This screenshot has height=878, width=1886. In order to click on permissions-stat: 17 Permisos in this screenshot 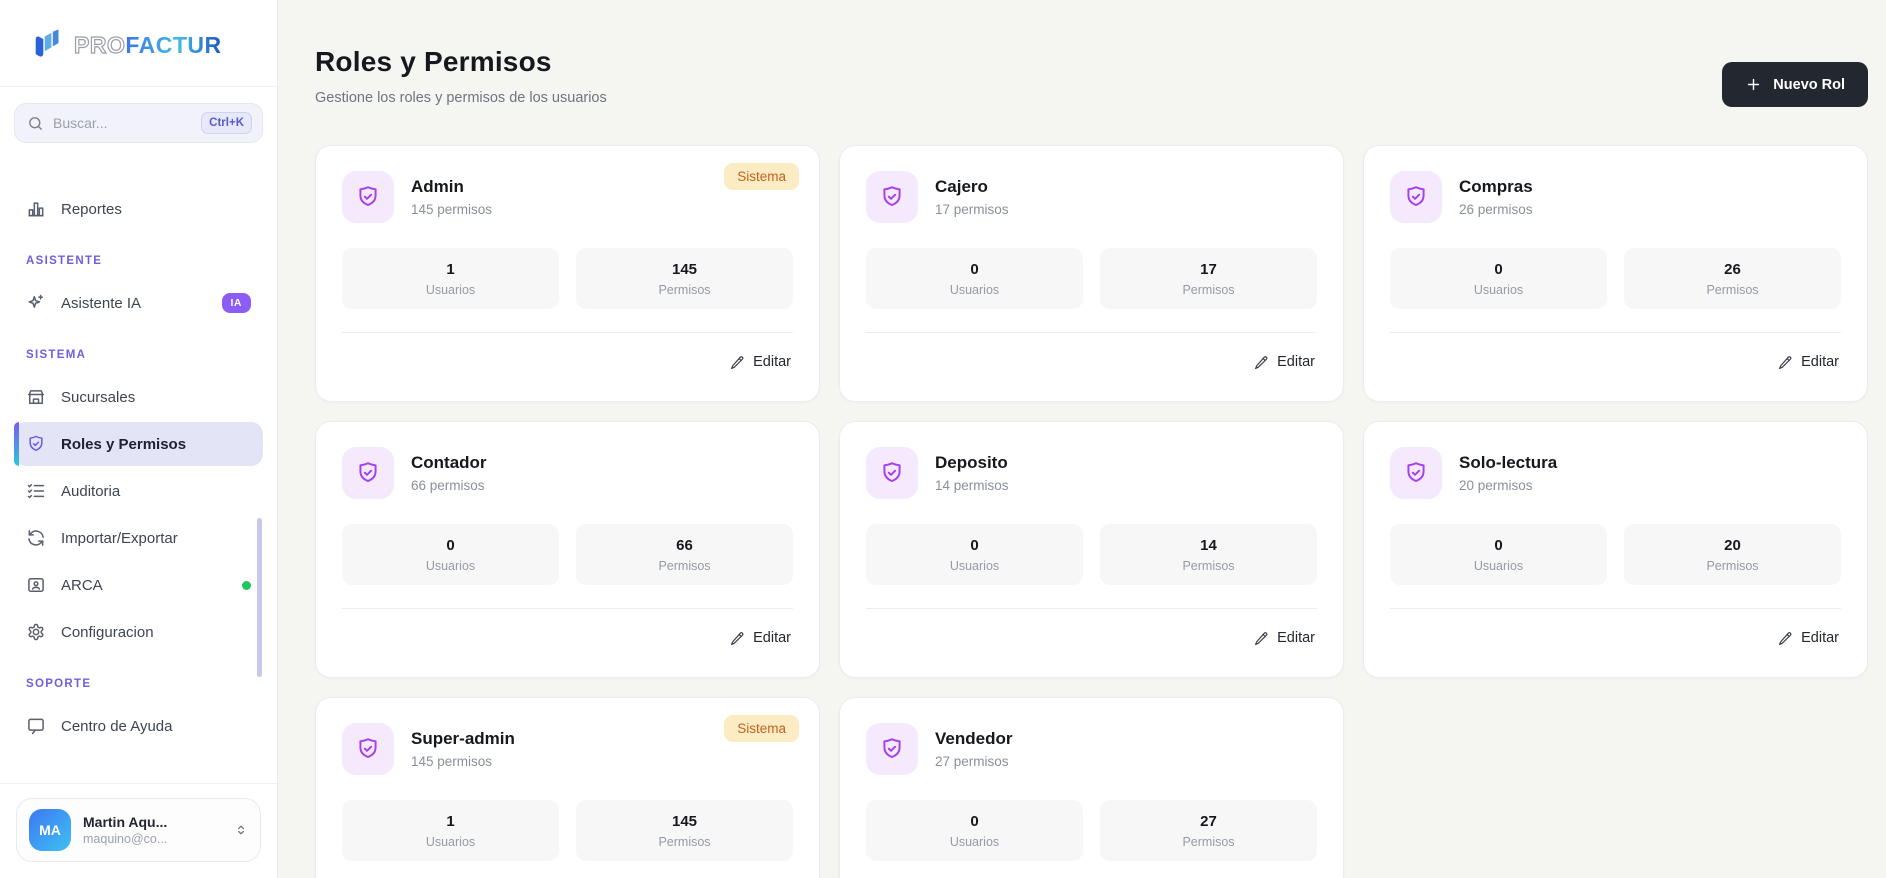, I will do `click(1208, 278)`.